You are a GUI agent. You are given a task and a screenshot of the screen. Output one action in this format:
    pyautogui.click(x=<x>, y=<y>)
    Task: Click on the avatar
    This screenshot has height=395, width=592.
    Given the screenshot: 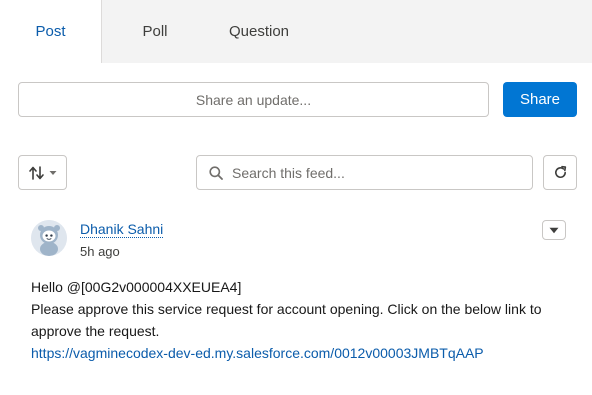 What is the action you would take?
    pyautogui.click(x=49, y=238)
    